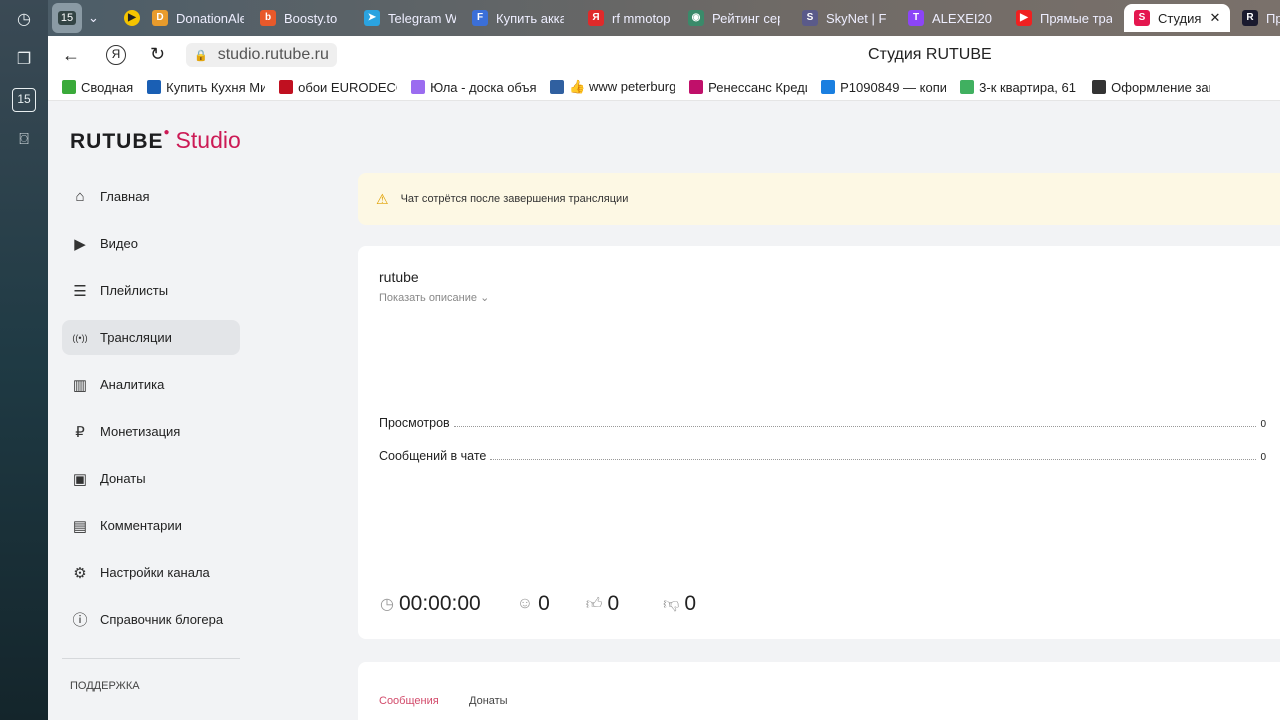 This screenshot has height=720, width=1280. What do you see at coordinates (372, 18) in the screenshot?
I see `tab-favicon: ➤` at bounding box center [372, 18].